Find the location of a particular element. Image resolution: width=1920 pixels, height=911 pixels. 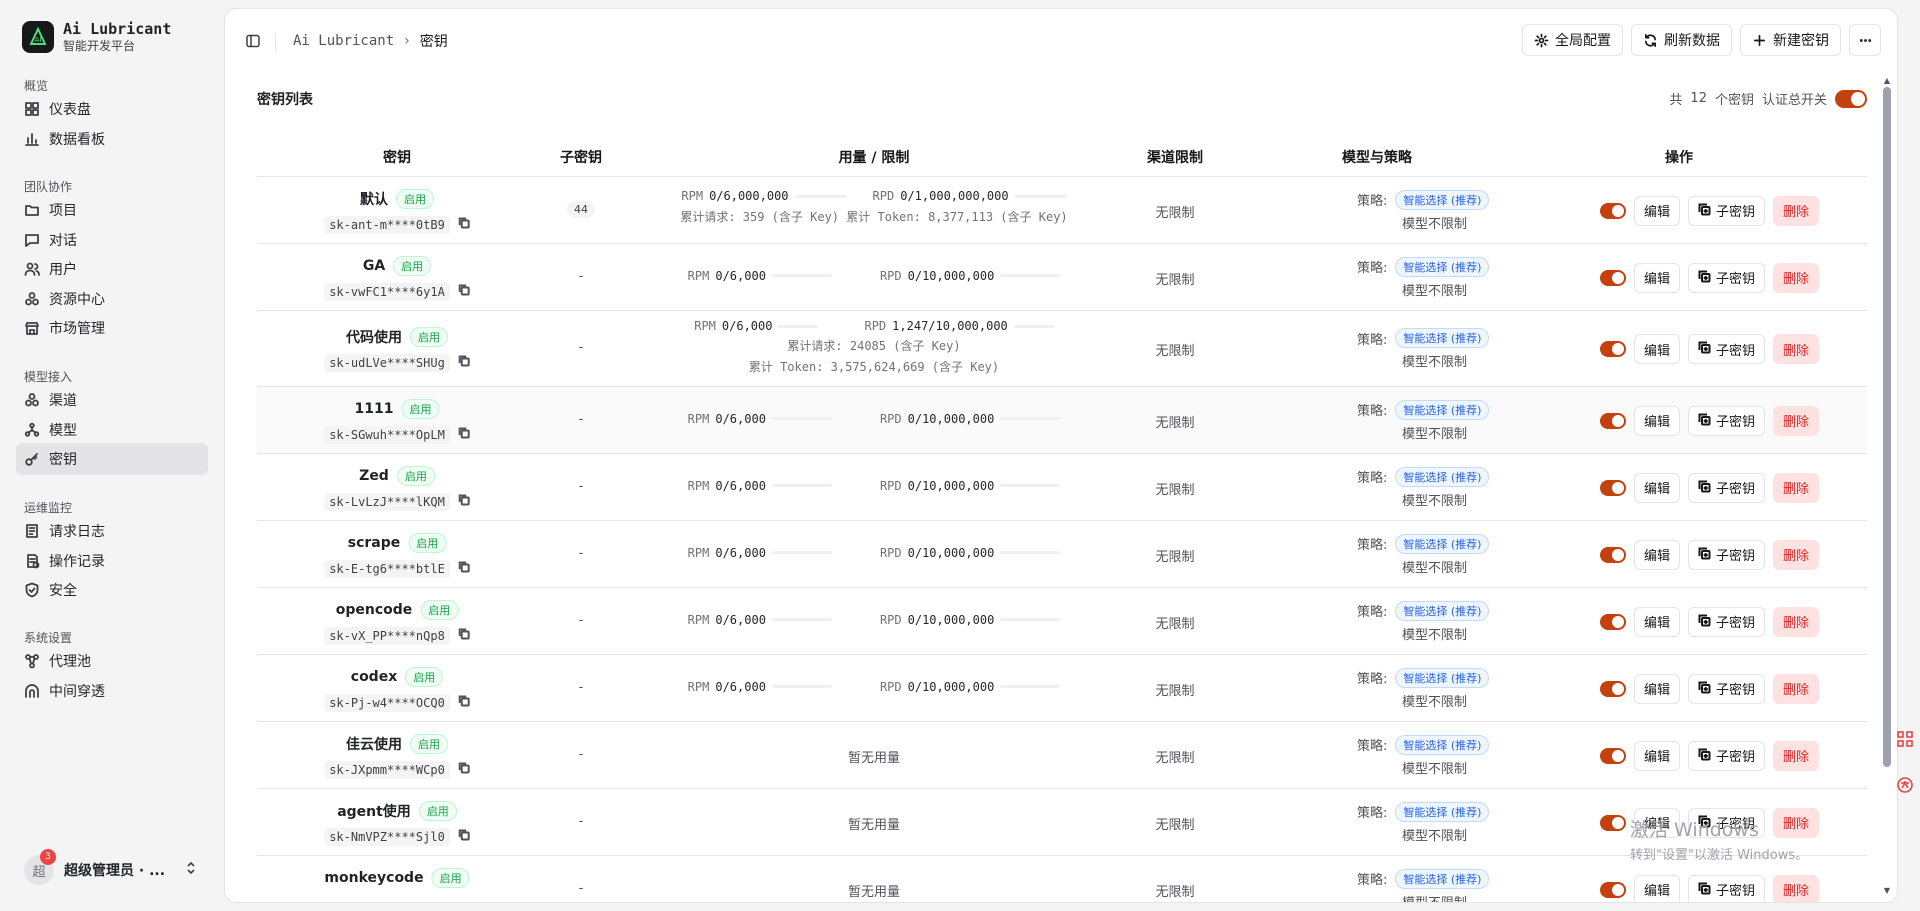

sidebar-item-chat: 对话 is located at coordinates (112, 240).